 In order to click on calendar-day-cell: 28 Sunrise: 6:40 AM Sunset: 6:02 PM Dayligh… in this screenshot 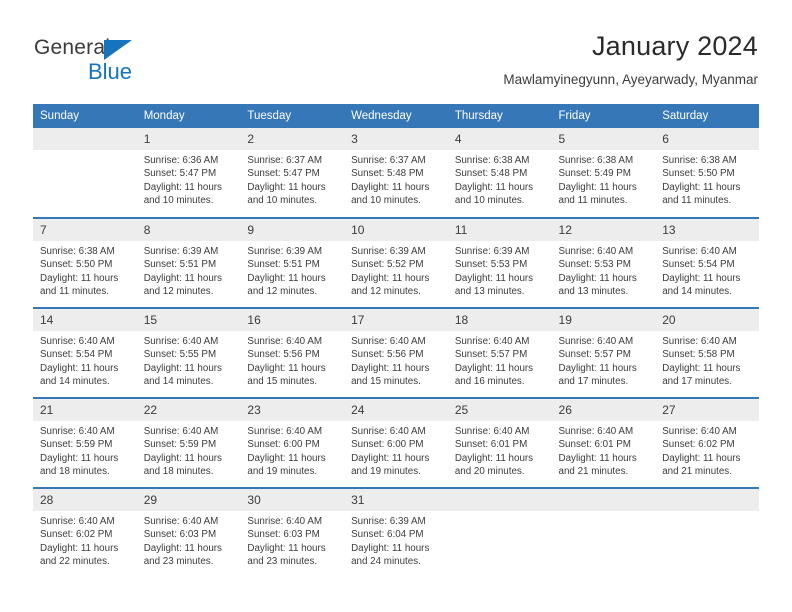, I will do `click(85, 532)`.